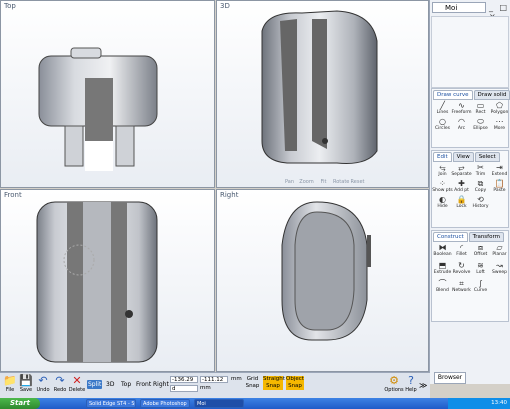 Image resolution: width=510 pixels, height=409 pixels. What do you see at coordinates (357, 182) in the screenshot?
I see `reset-nav: Reset` at bounding box center [357, 182].